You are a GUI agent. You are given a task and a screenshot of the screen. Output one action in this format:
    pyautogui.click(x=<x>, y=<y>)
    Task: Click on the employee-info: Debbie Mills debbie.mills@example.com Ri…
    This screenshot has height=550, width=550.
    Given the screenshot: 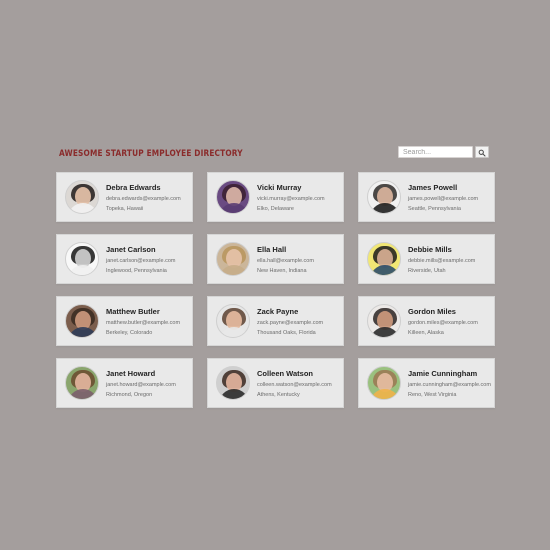 What is the action you would take?
    pyautogui.click(x=441, y=259)
    